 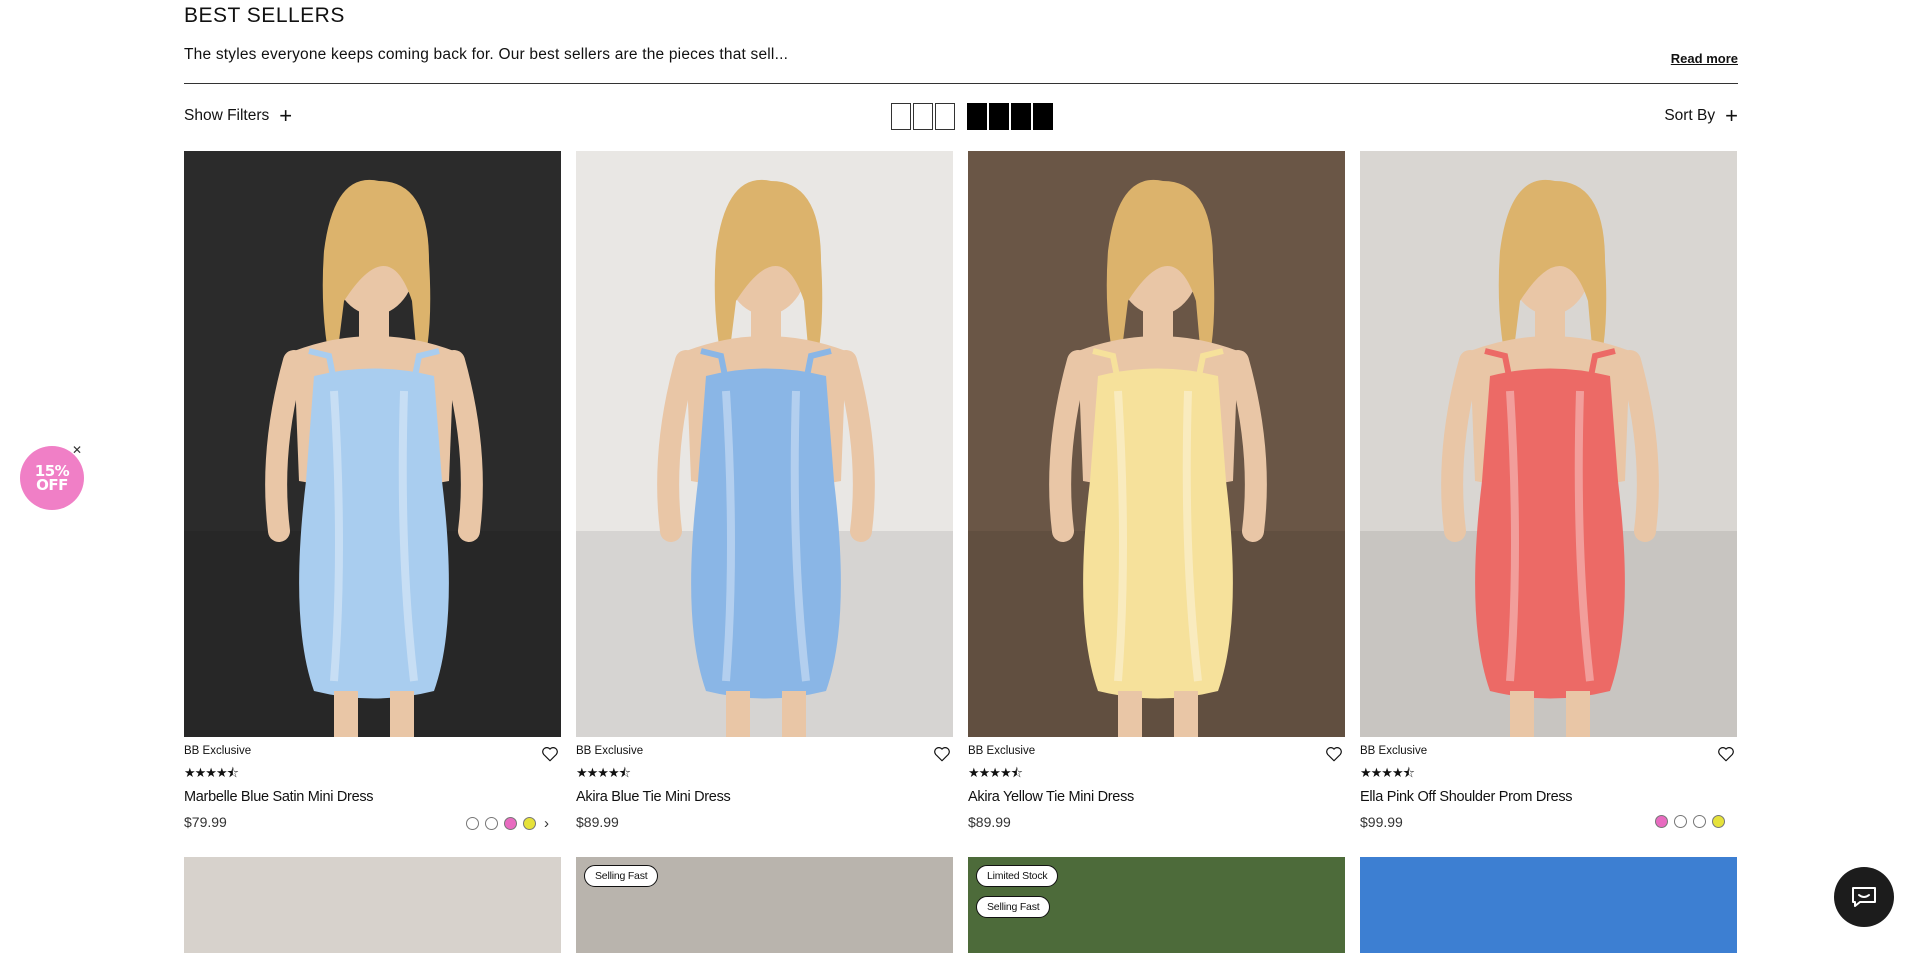 I want to click on product-card: Selling Fast, so click(x=764, y=905).